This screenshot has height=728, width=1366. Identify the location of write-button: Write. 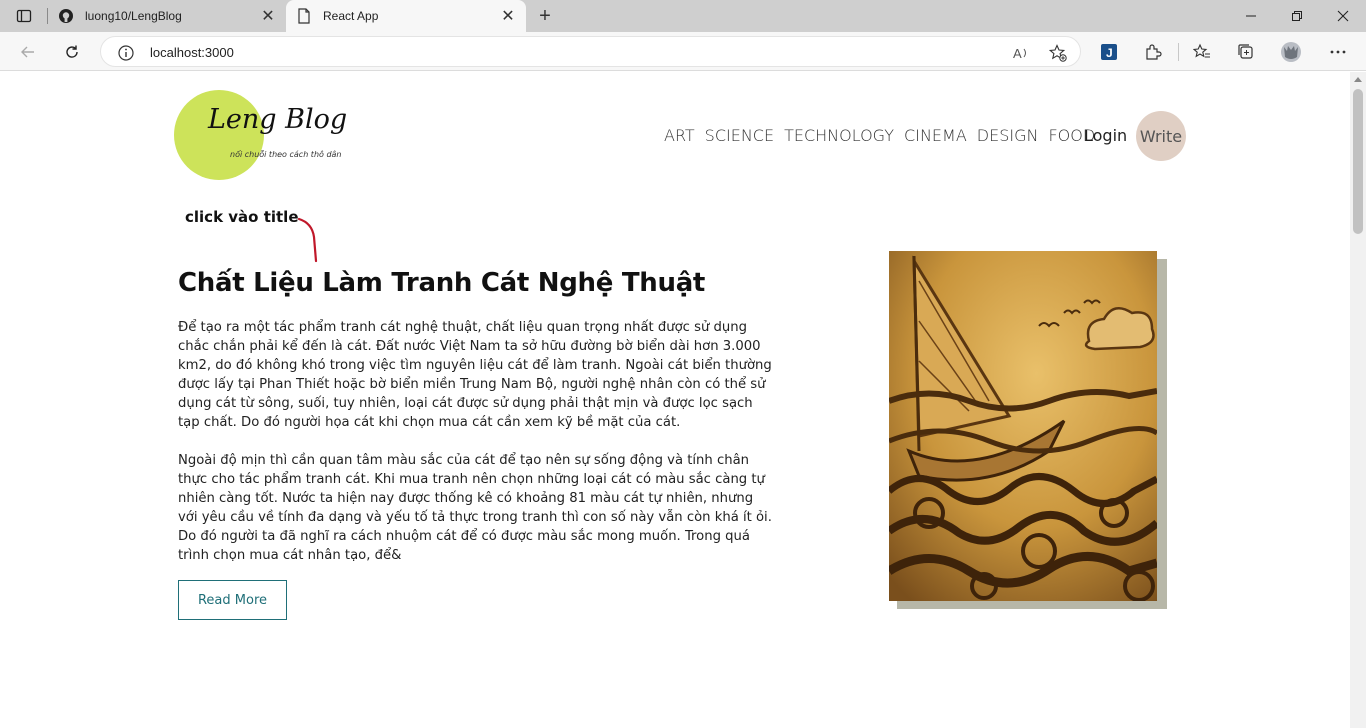
(1161, 136).